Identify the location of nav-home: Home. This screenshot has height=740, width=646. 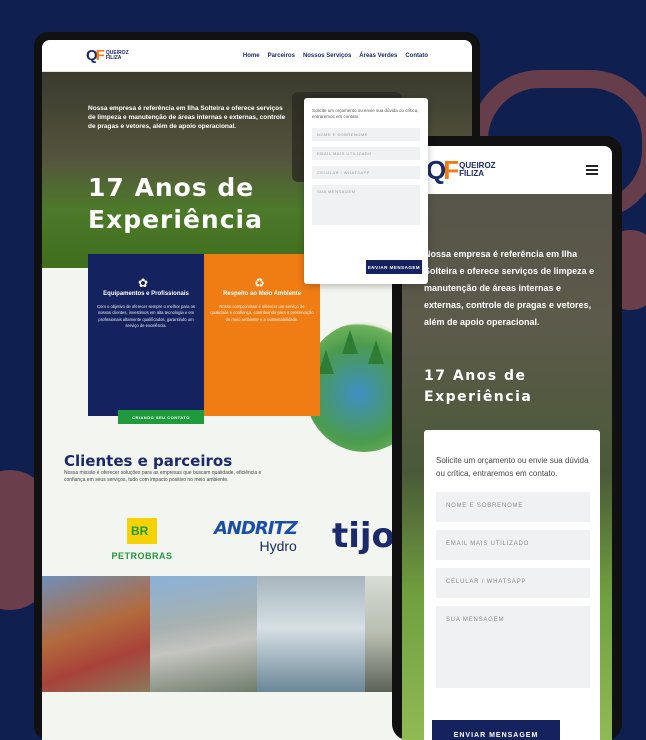
(251, 56).